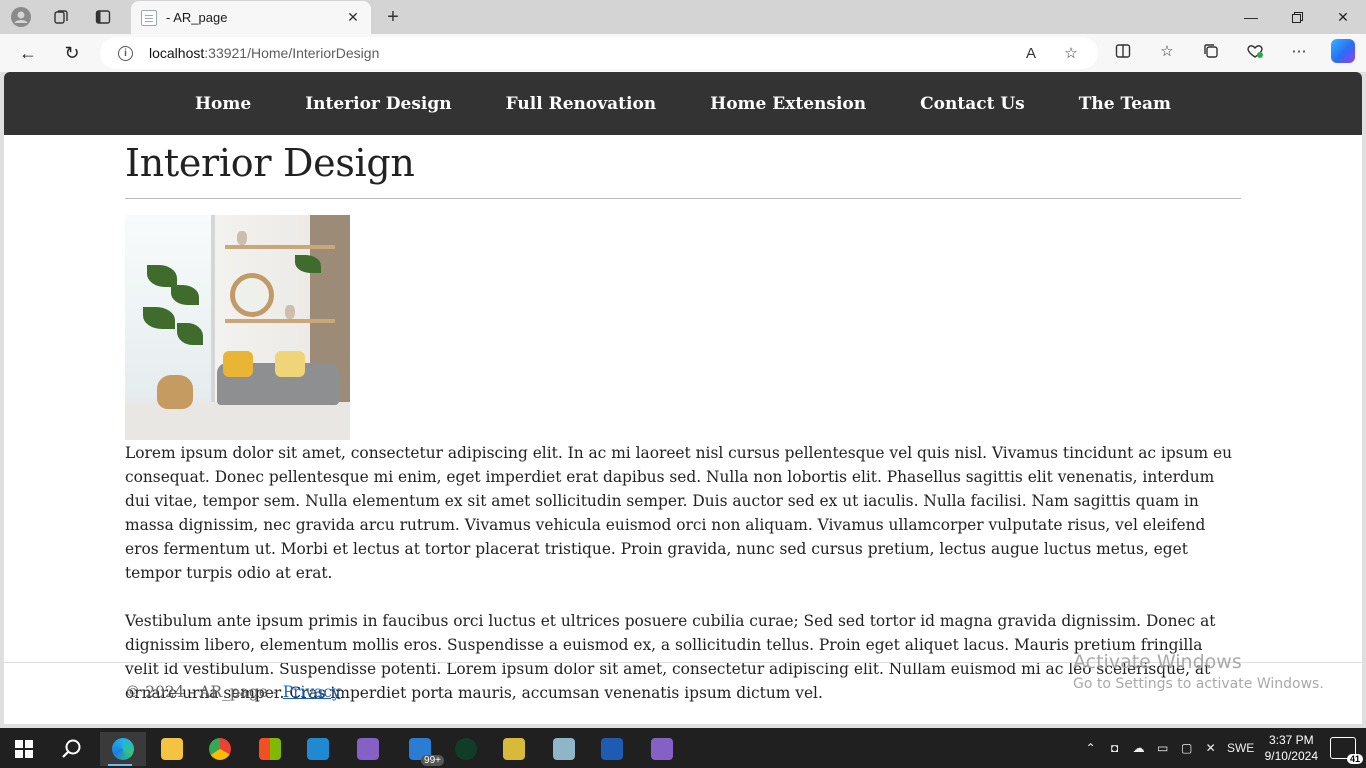  Describe the element at coordinates (270, 749) in the screenshot. I see `store-icon` at that location.